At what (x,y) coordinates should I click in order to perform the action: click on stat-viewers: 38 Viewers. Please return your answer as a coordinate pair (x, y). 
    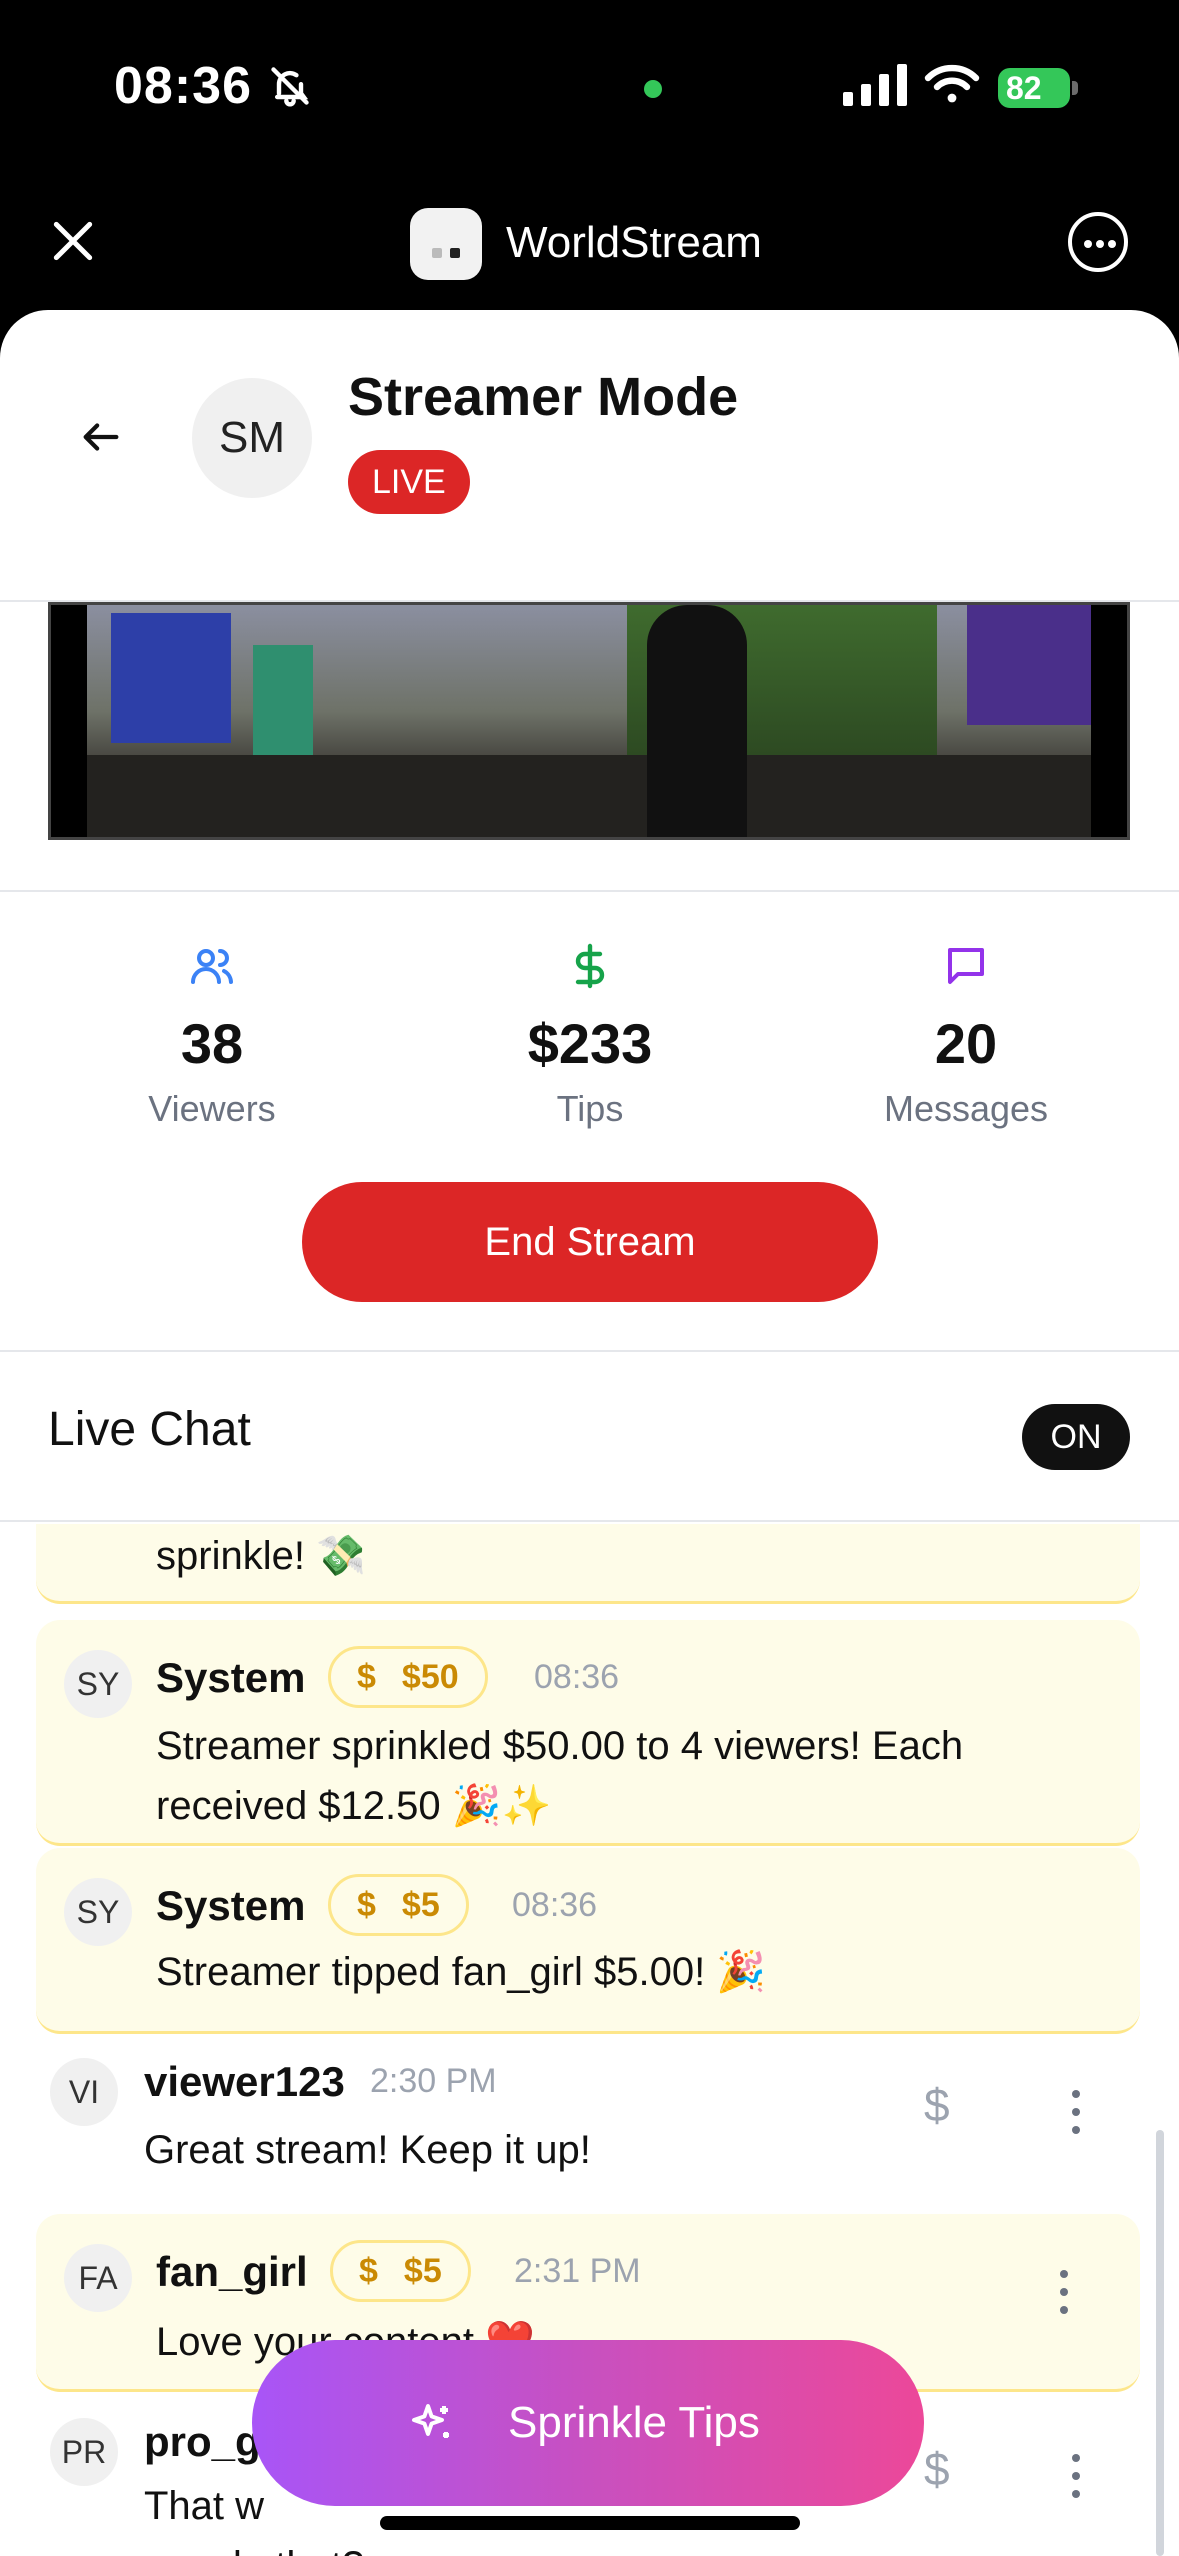
    Looking at the image, I should click on (212, 1036).